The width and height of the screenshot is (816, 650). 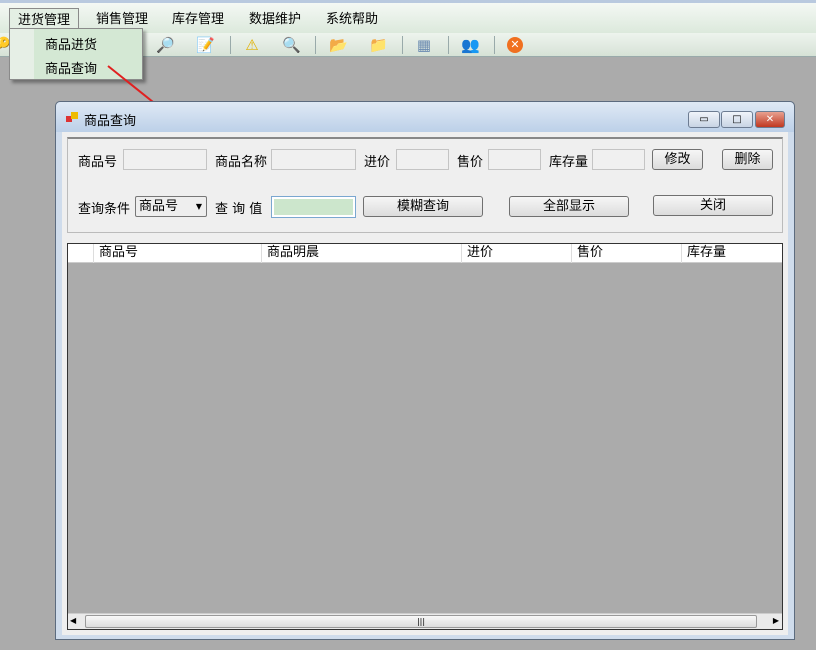 What do you see at coordinates (338, 45) in the screenshot?
I see `folder-export-icon: 📂` at bounding box center [338, 45].